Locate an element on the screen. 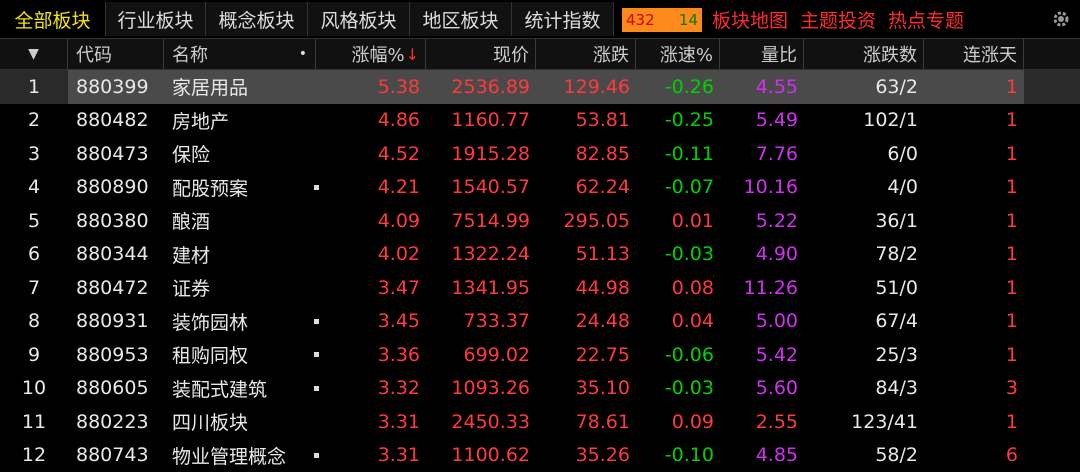 The width and height of the screenshot is (1080, 472). advance-decline-counter: 432 14 is located at coordinates (662, 20).